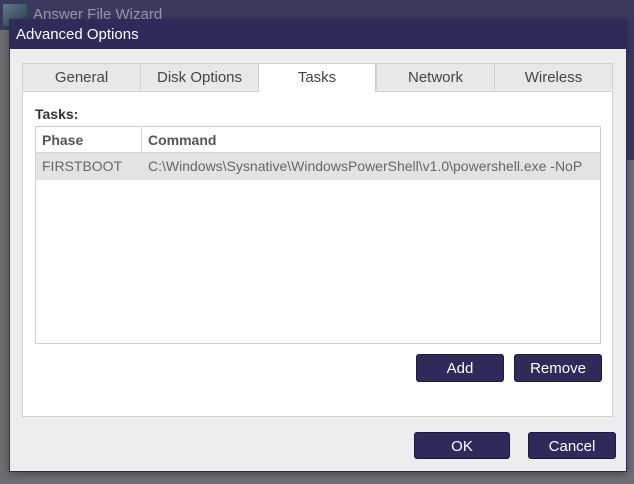 The width and height of the screenshot is (634, 484). What do you see at coordinates (57, 114) in the screenshot?
I see `tasks-label: Tasks:` at bounding box center [57, 114].